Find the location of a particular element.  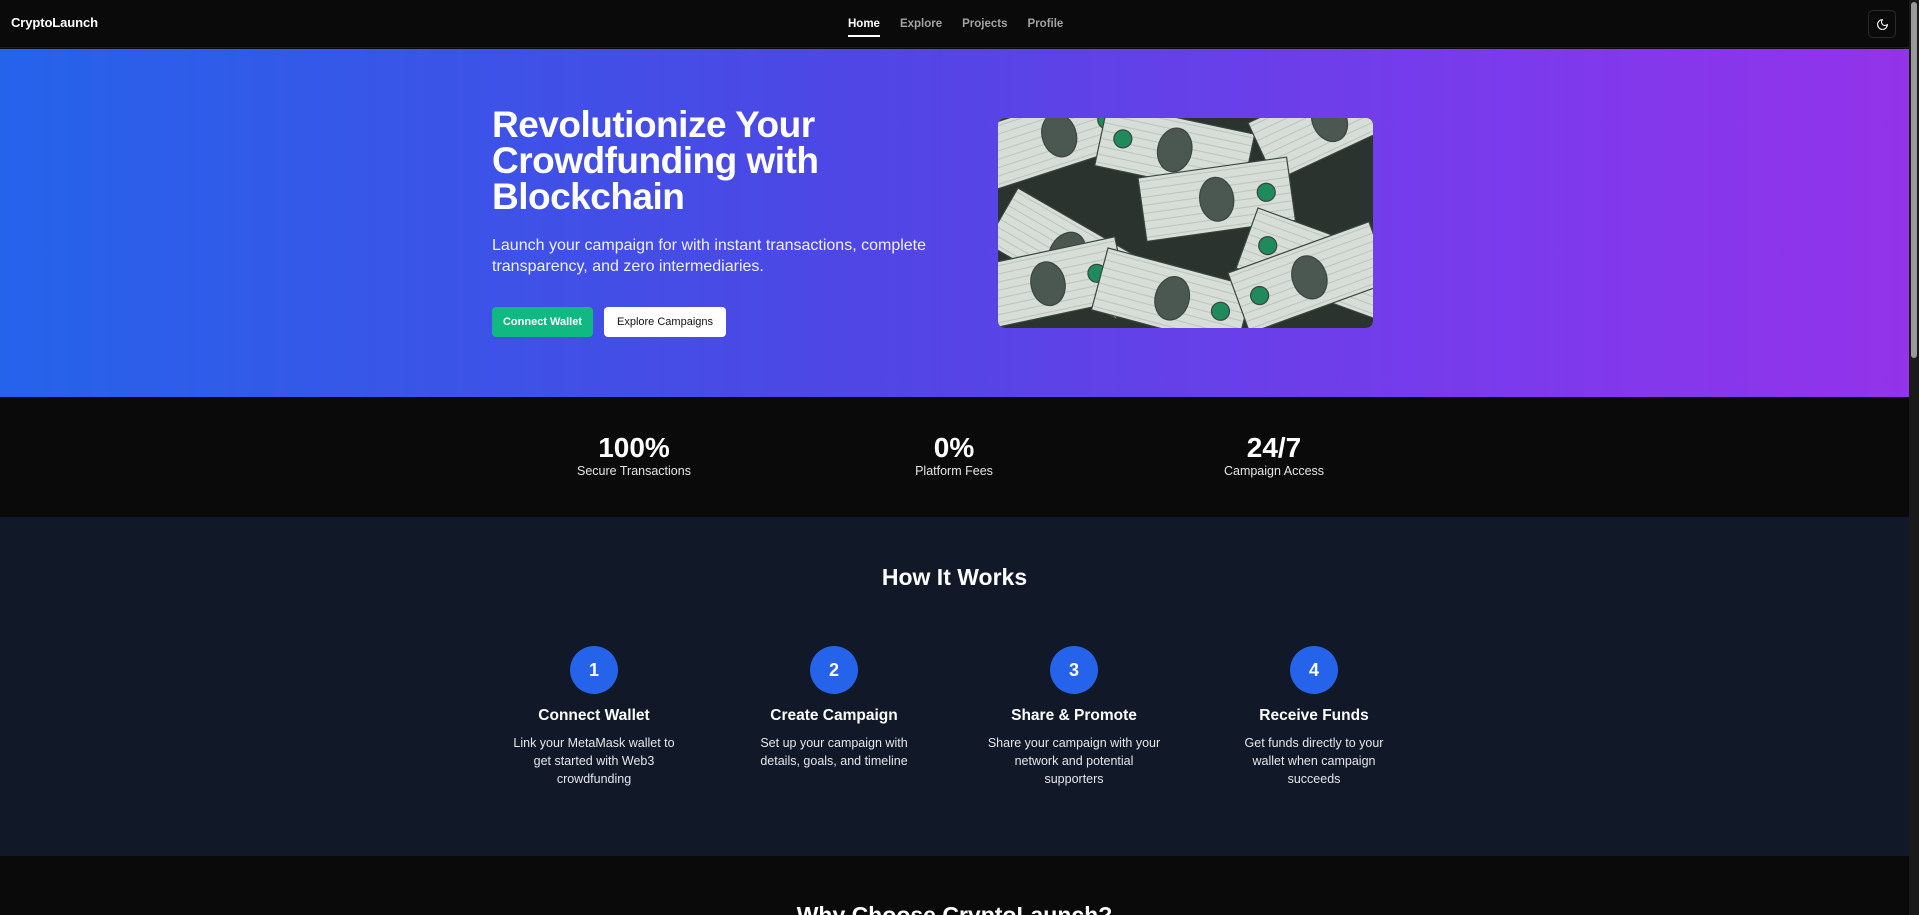

stat-label: Campaign Access is located at coordinates (1274, 471).